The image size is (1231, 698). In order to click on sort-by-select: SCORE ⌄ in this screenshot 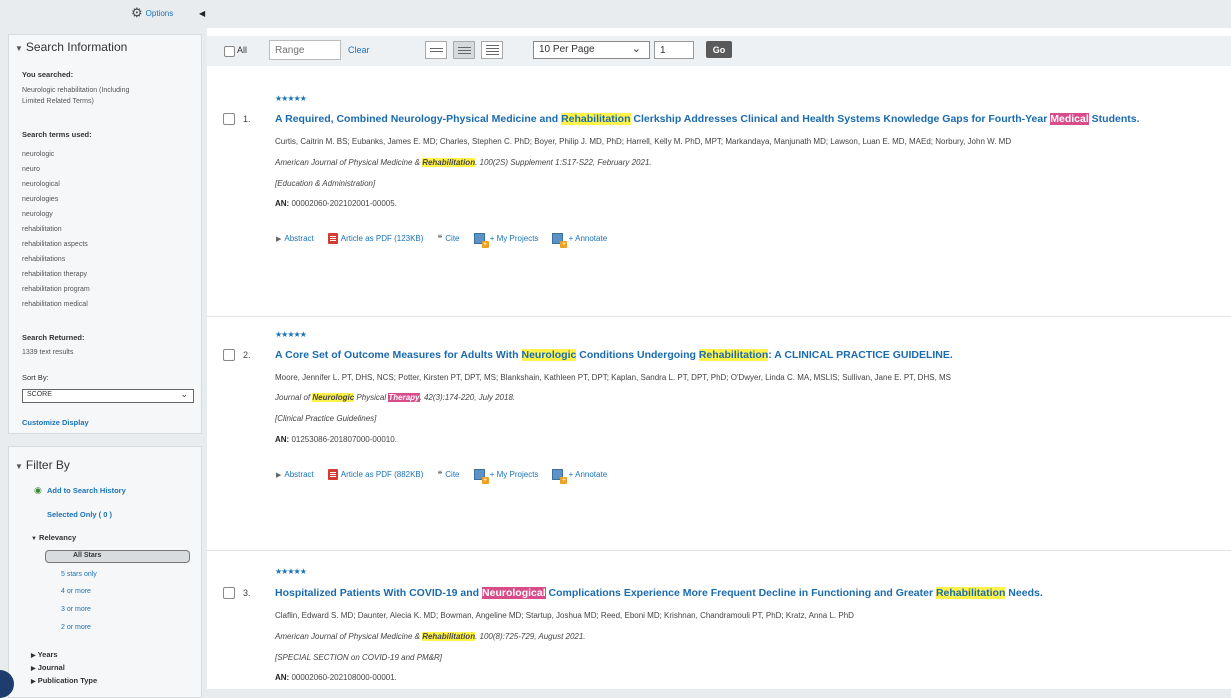, I will do `click(108, 396)`.